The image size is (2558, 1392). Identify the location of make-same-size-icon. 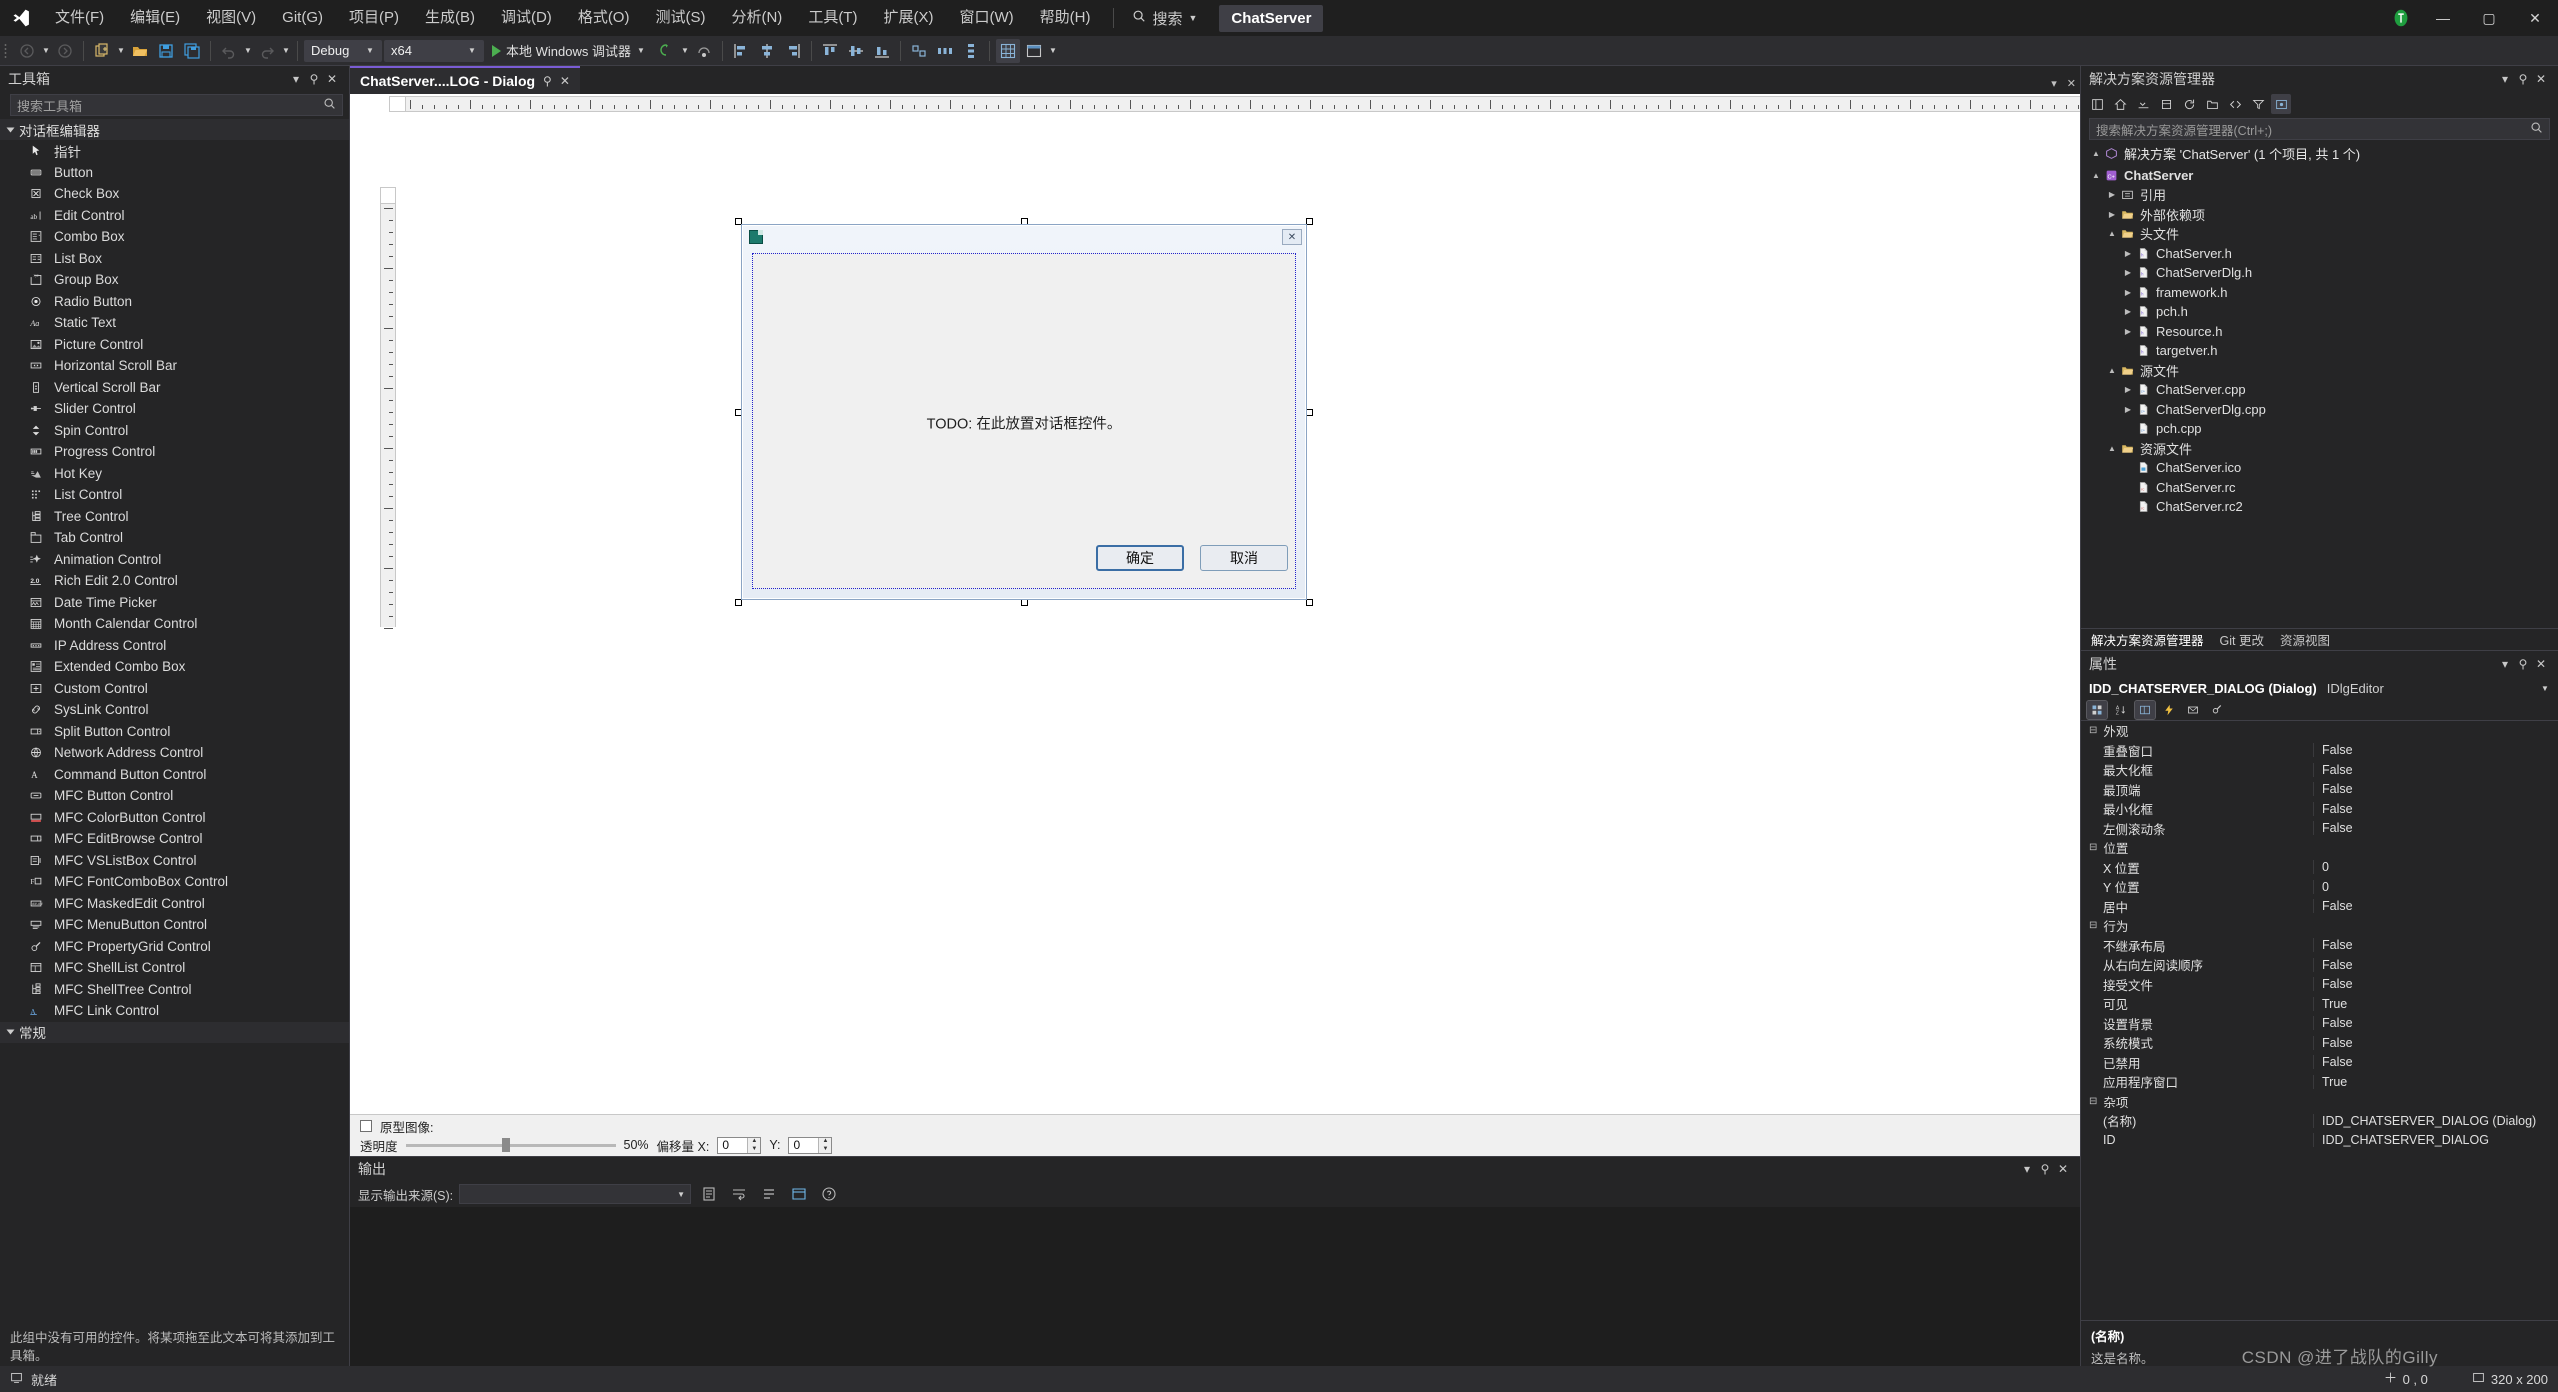
(919, 51).